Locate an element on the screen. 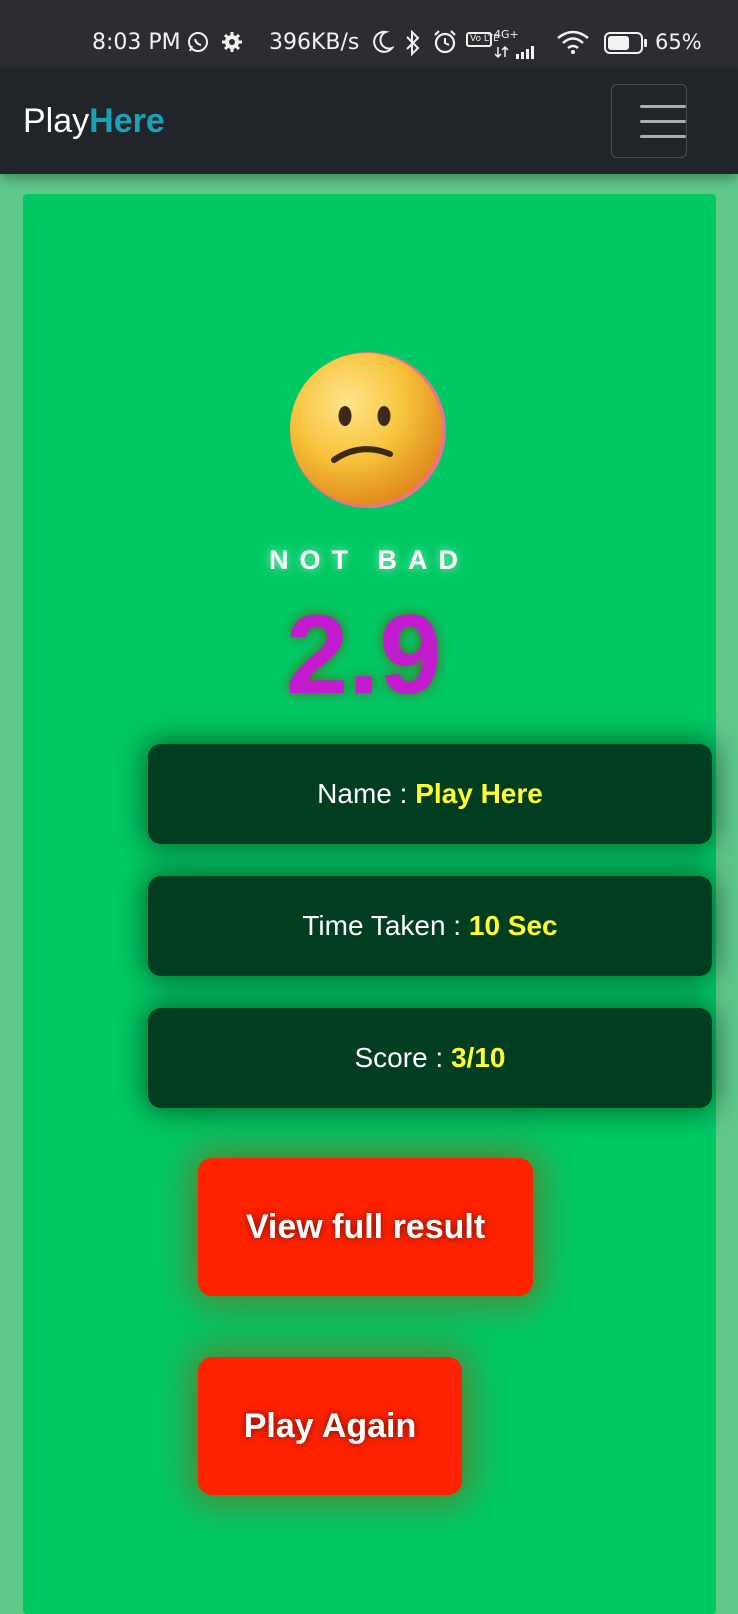 The image size is (738, 1614). name-label: Name : is located at coordinates (366, 793).